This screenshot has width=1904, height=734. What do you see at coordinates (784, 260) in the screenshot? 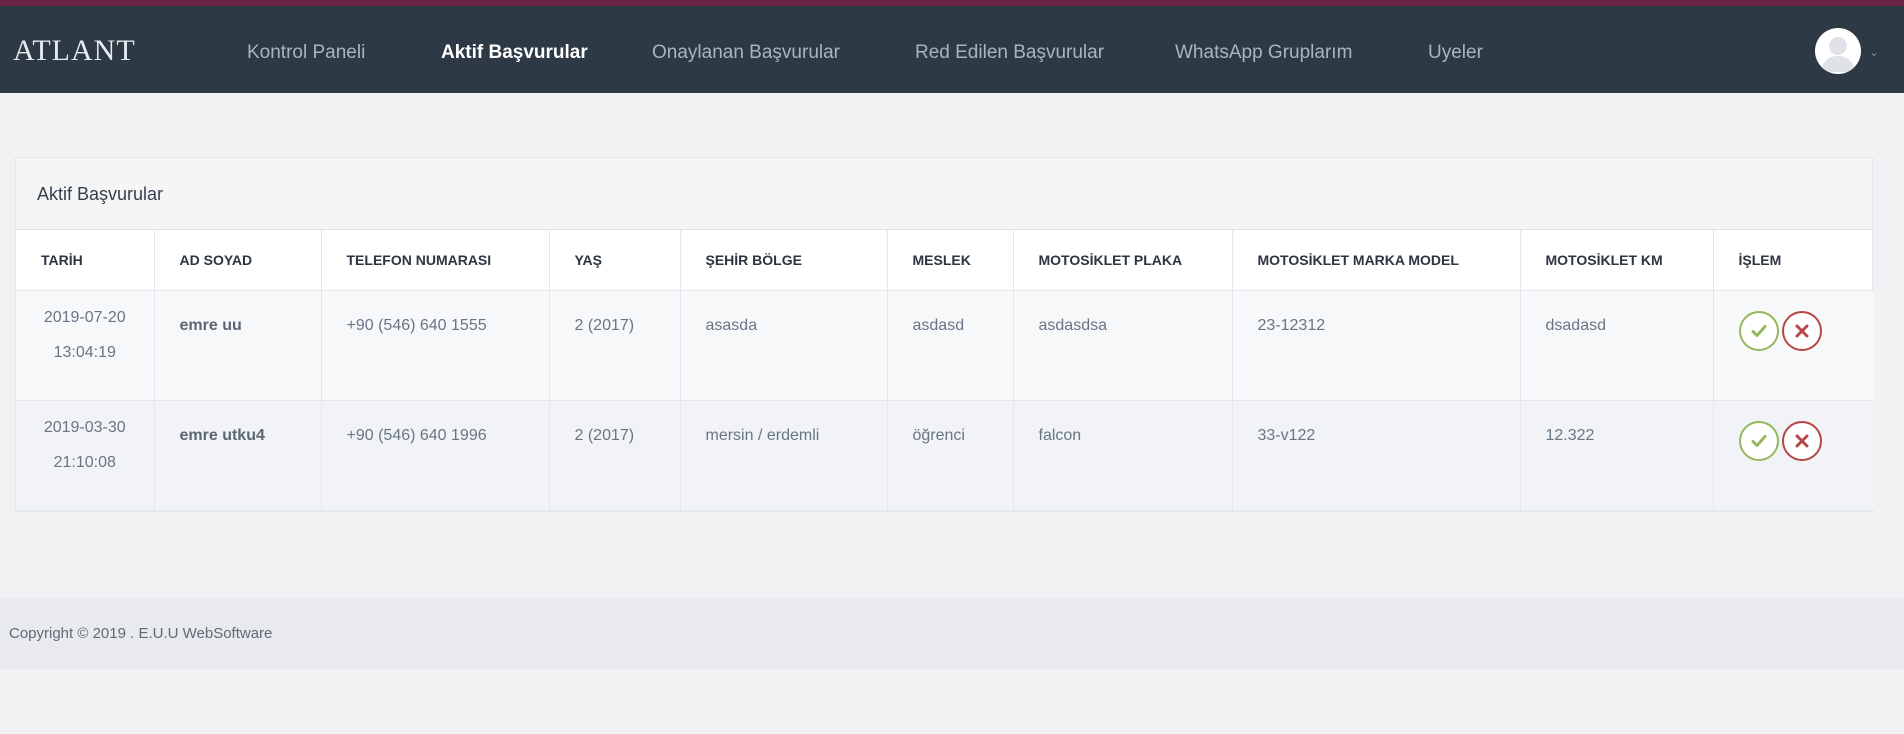
I see `column-header-sehir-bolge: ŞEHİR BÖLGE` at bounding box center [784, 260].